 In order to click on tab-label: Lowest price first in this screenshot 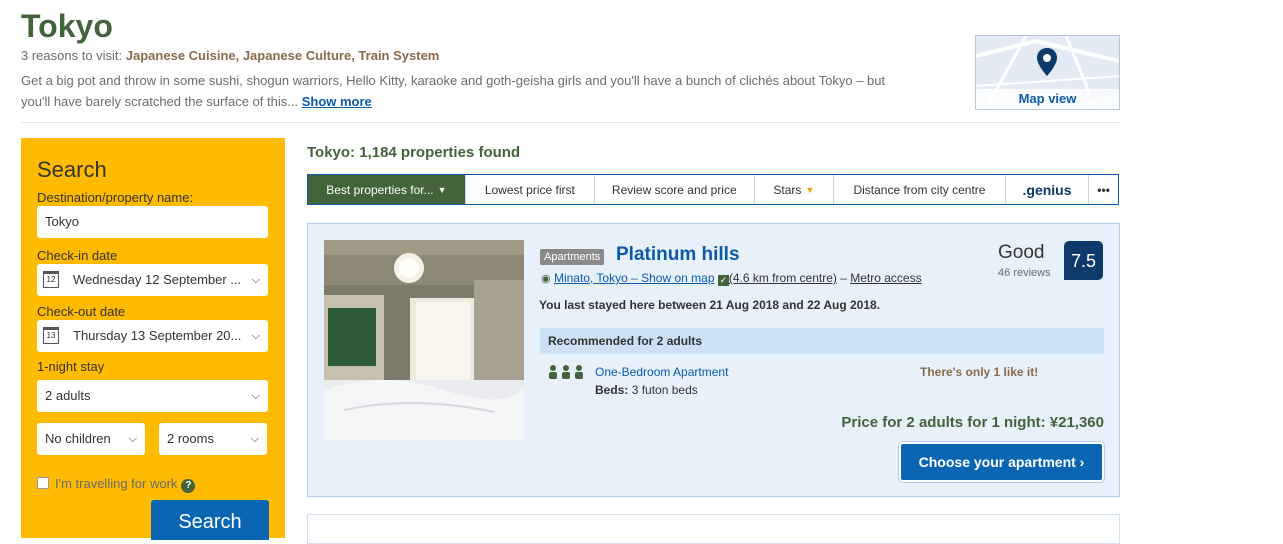, I will do `click(529, 189)`.